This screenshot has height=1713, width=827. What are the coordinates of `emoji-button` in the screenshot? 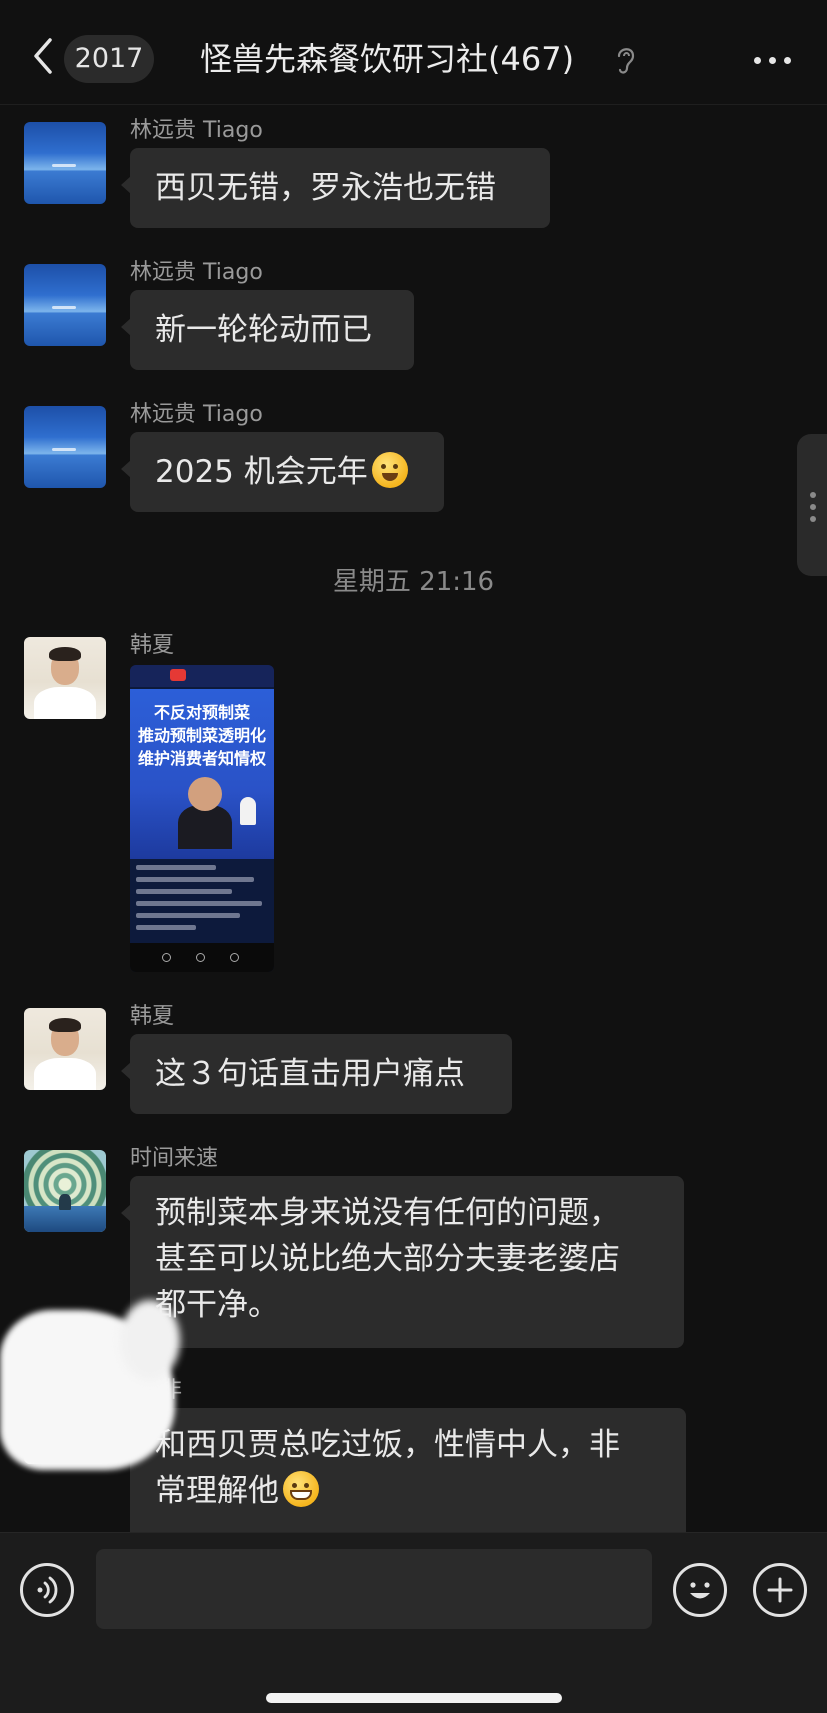 It's located at (700, 1590).